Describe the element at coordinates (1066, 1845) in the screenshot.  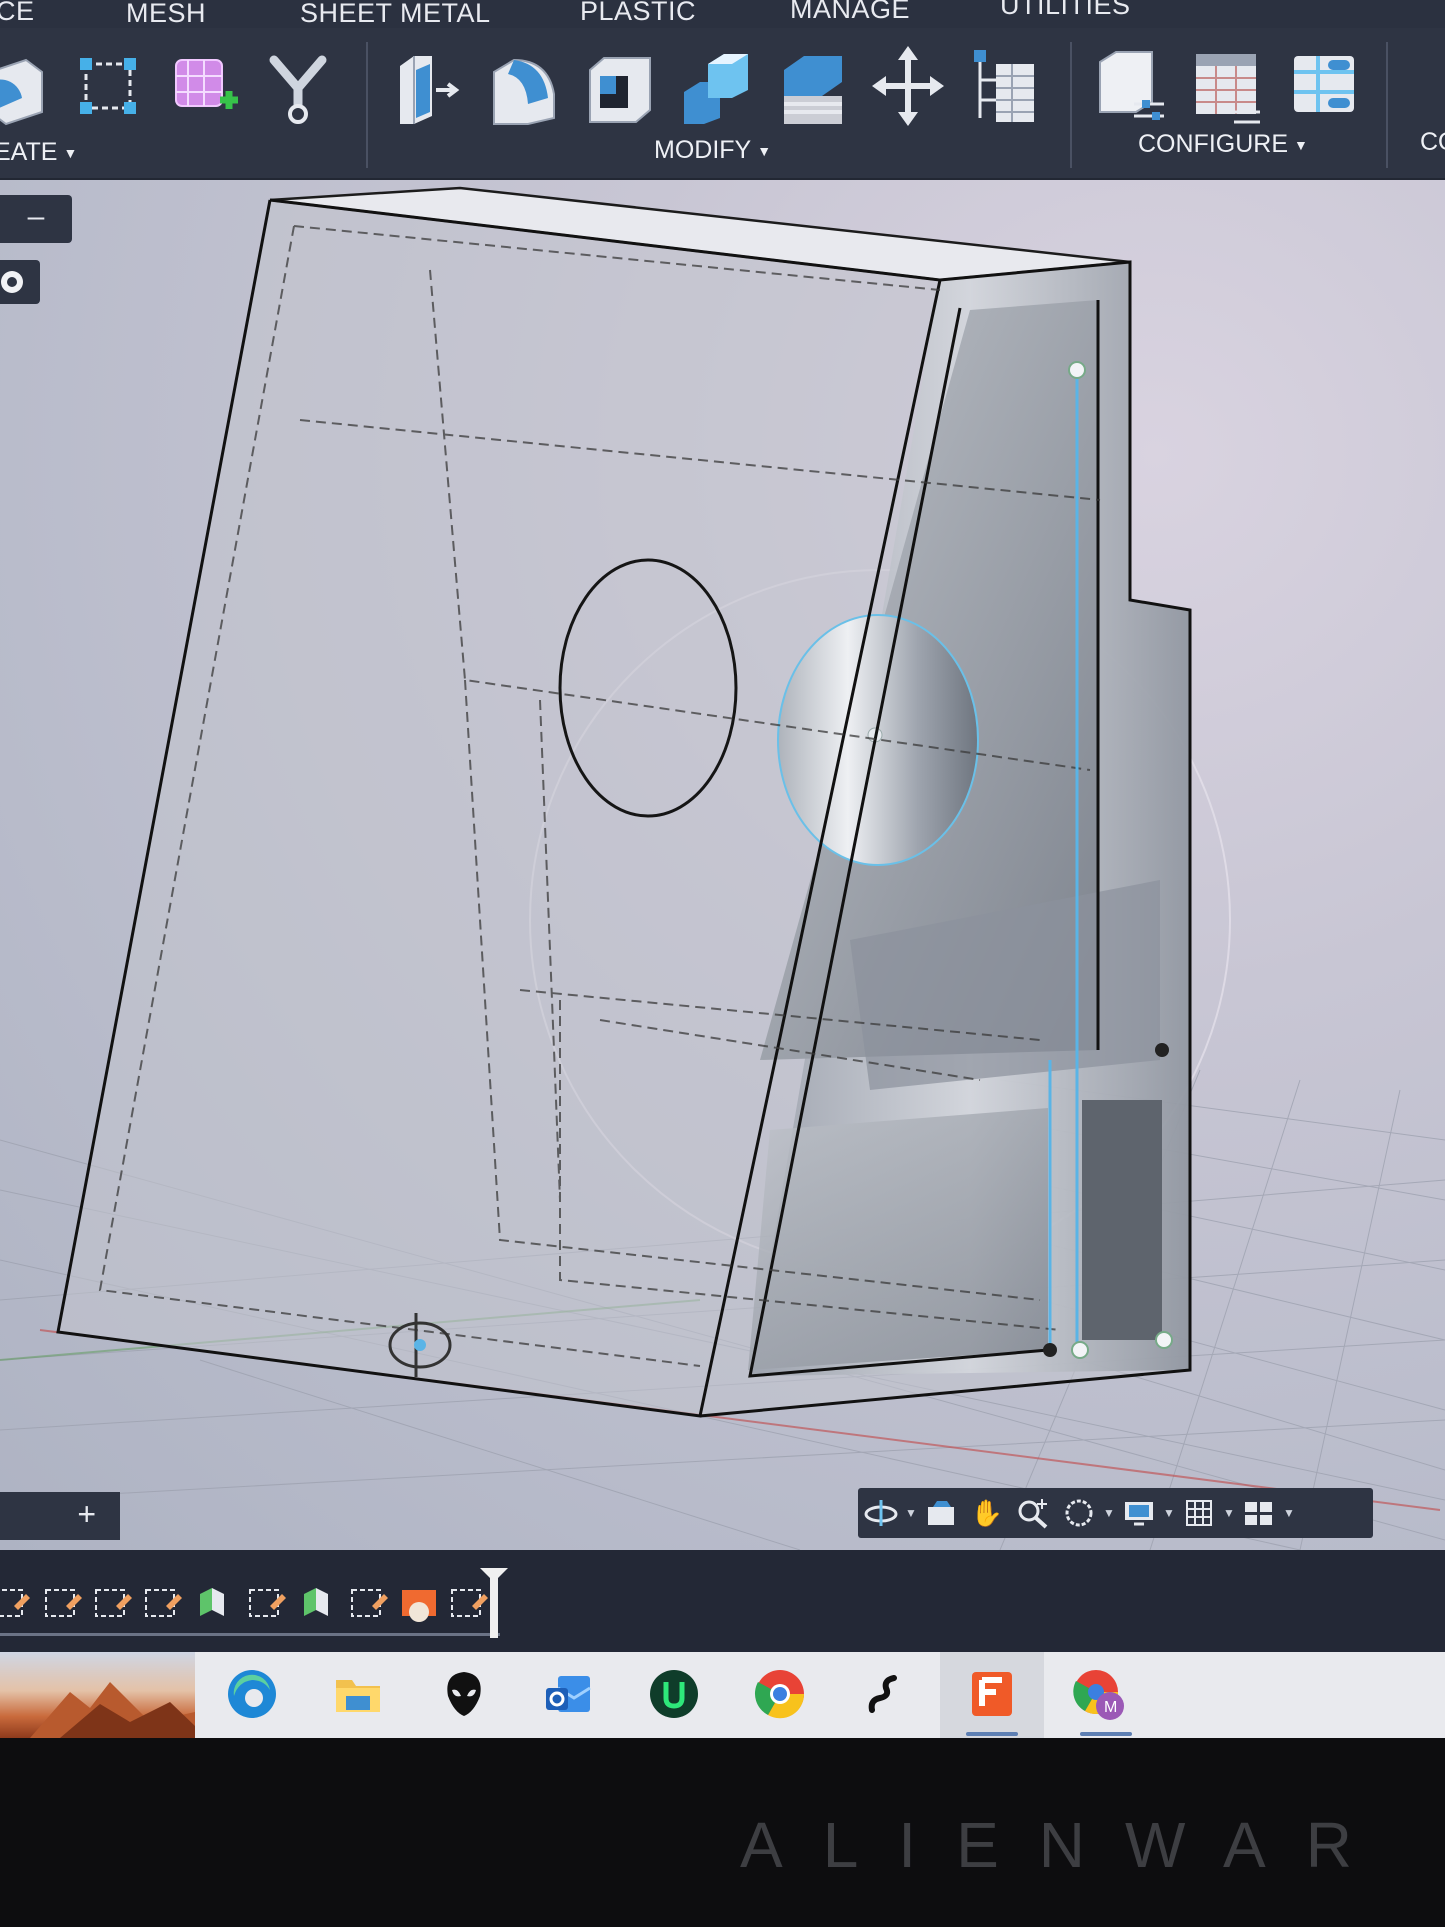
I see `monitor-brand-logo: ALIENWAR` at that location.